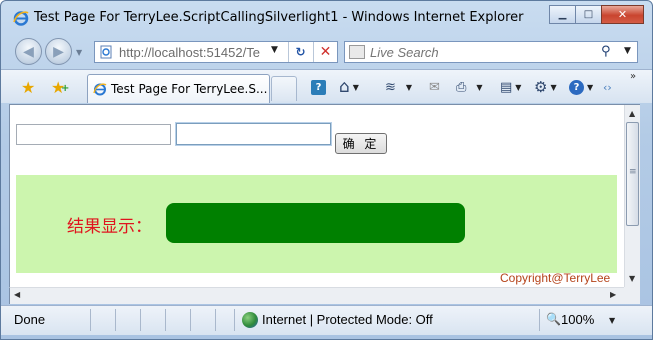 The height and width of the screenshot is (340, 653). What do you see at coordinates (28, 87) in the screenshot?
I see `favorites-center-icon: ★` at bounding box center [28, 87].